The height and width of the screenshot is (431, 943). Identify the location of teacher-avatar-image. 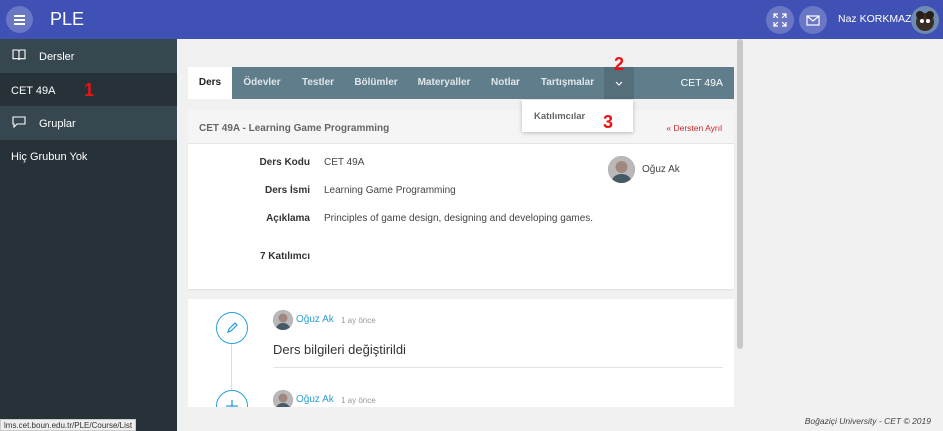
(621, 169).